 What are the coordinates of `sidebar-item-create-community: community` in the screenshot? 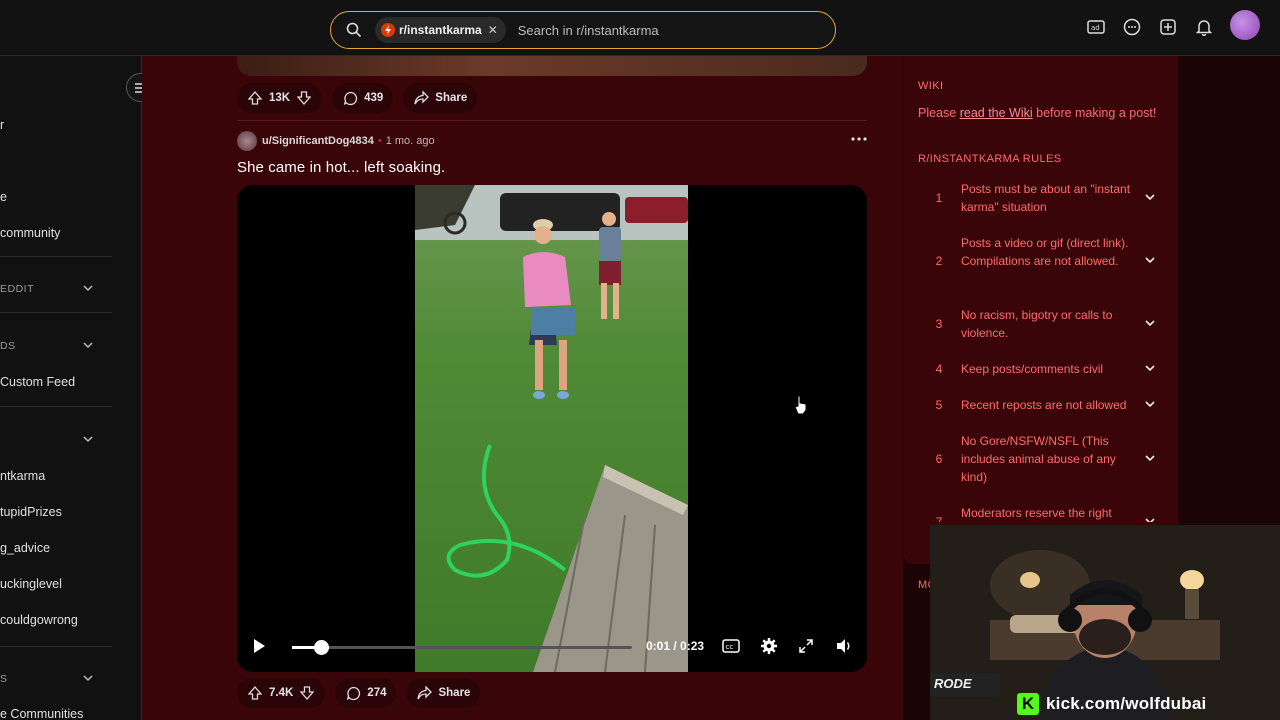 It's located at (30, 233).